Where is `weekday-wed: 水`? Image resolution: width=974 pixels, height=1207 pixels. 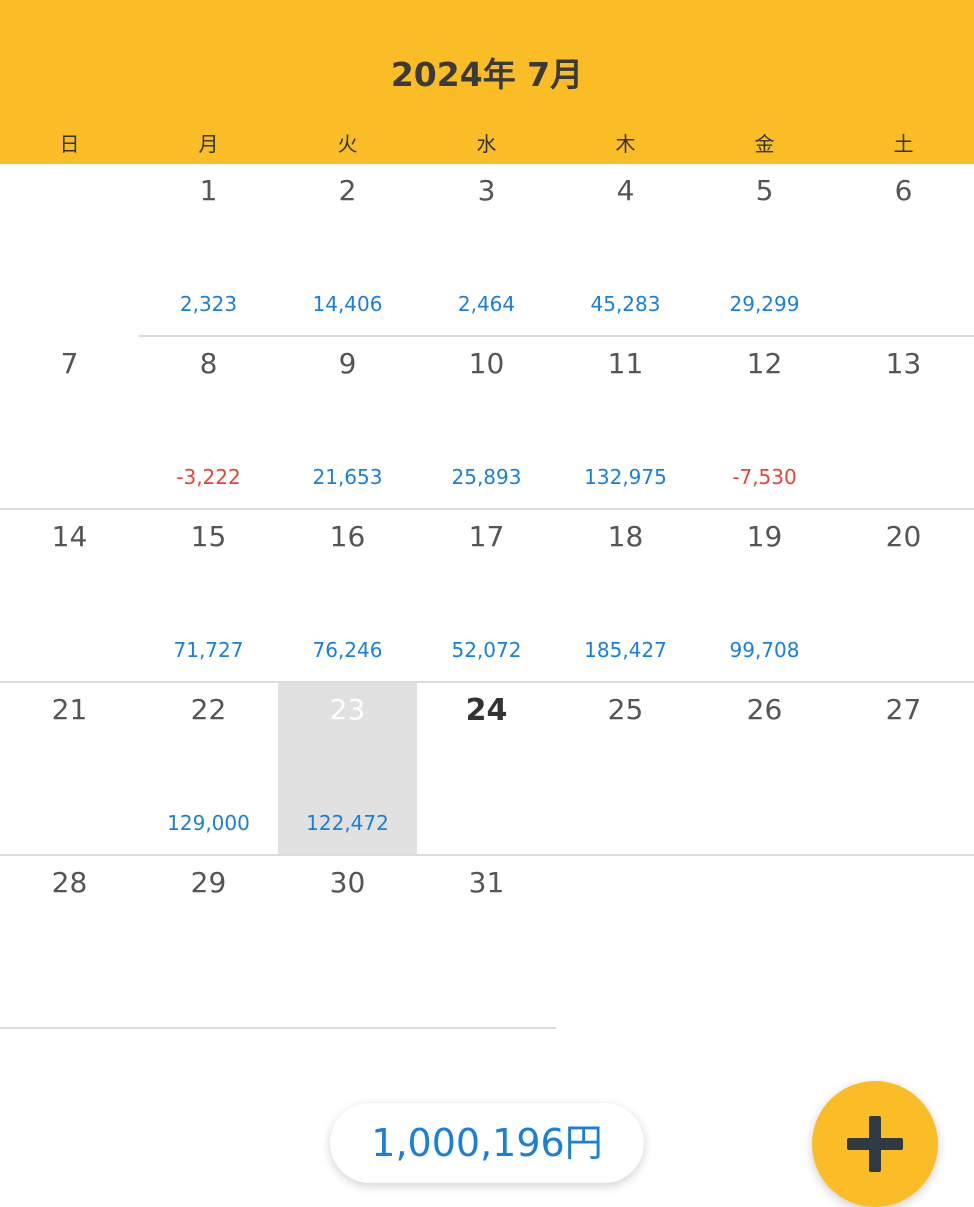
weekday-wed: 水 is located at coordinates (486, 144).